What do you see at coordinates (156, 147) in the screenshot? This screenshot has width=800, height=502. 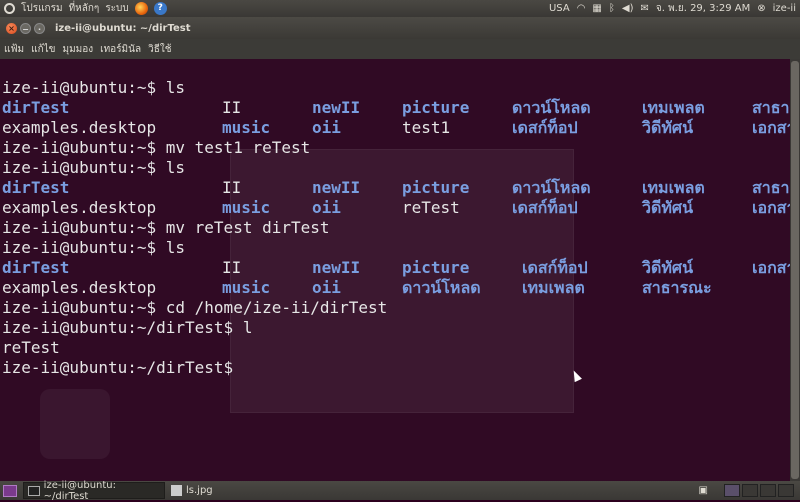 I see `prompt-command: ize-ii@ubuntu:~$ mv test1 reTest` at bounding box center [156, 147].